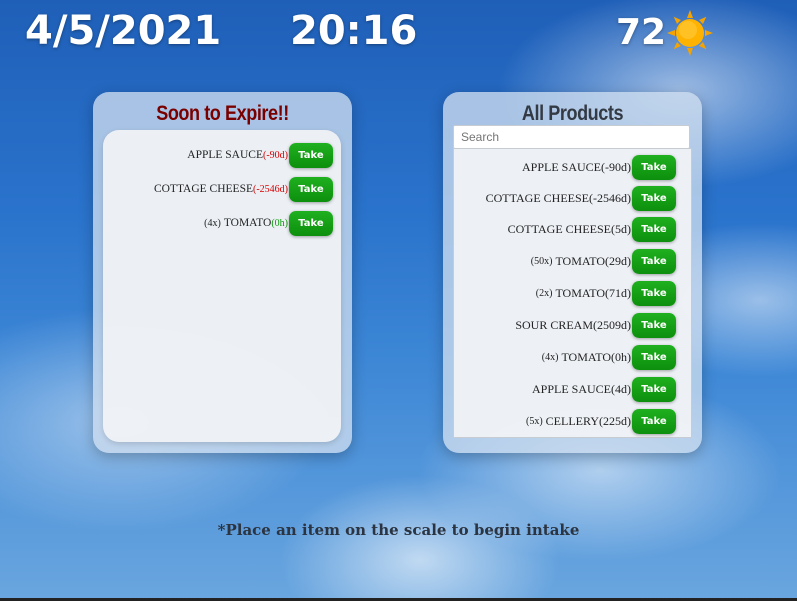 The width and height of the screenshot is (797, 601). I want to click on expire-item-cottage-cheese: COTTAGE CHEESE (-2546d) Take, so click(242, 189).